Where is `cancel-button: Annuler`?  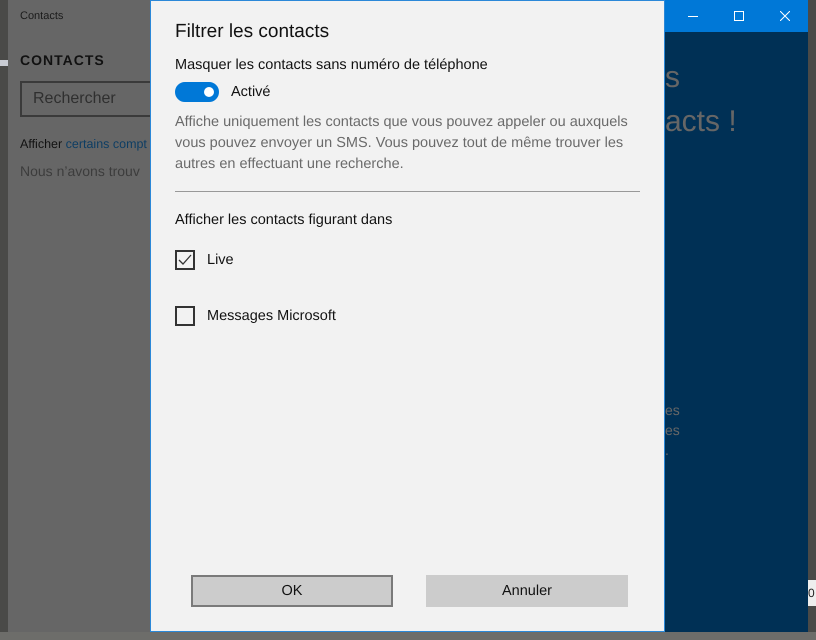
cancel-button: Annuler is located at coordinates (527, 591).